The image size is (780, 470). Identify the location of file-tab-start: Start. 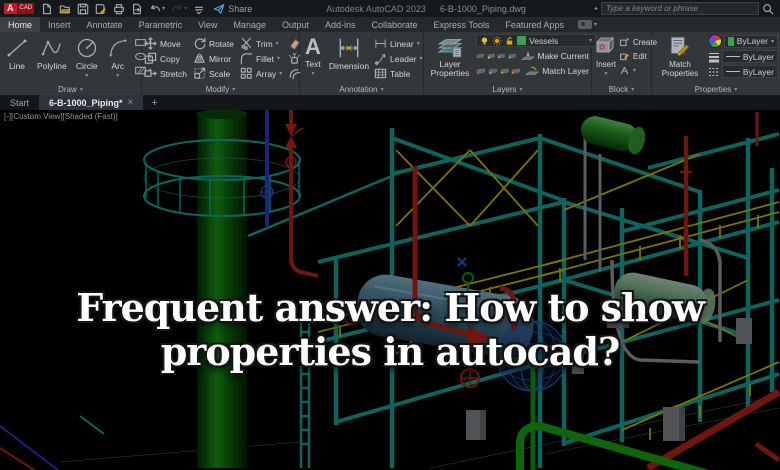
(19, 102).